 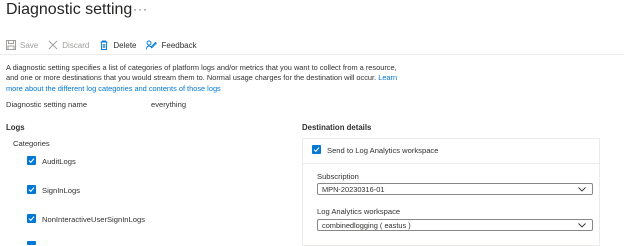 I want to click on trash-icon, so click(x=104, y=45).